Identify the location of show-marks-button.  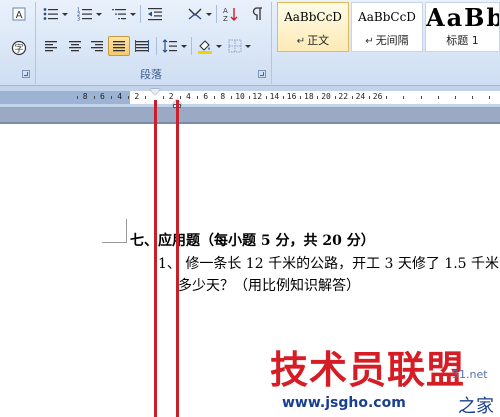
(257, 14).